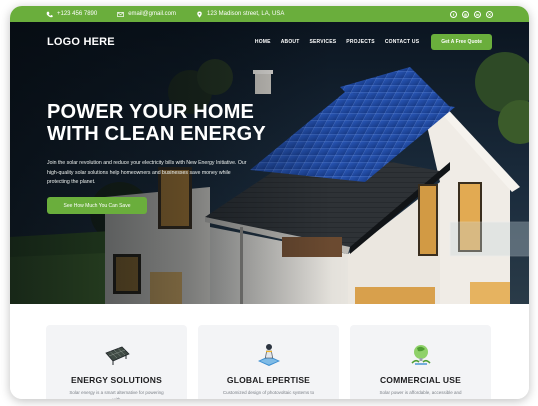  I want to click on card-title: COMMERCIAL USE, so click(420, 380).